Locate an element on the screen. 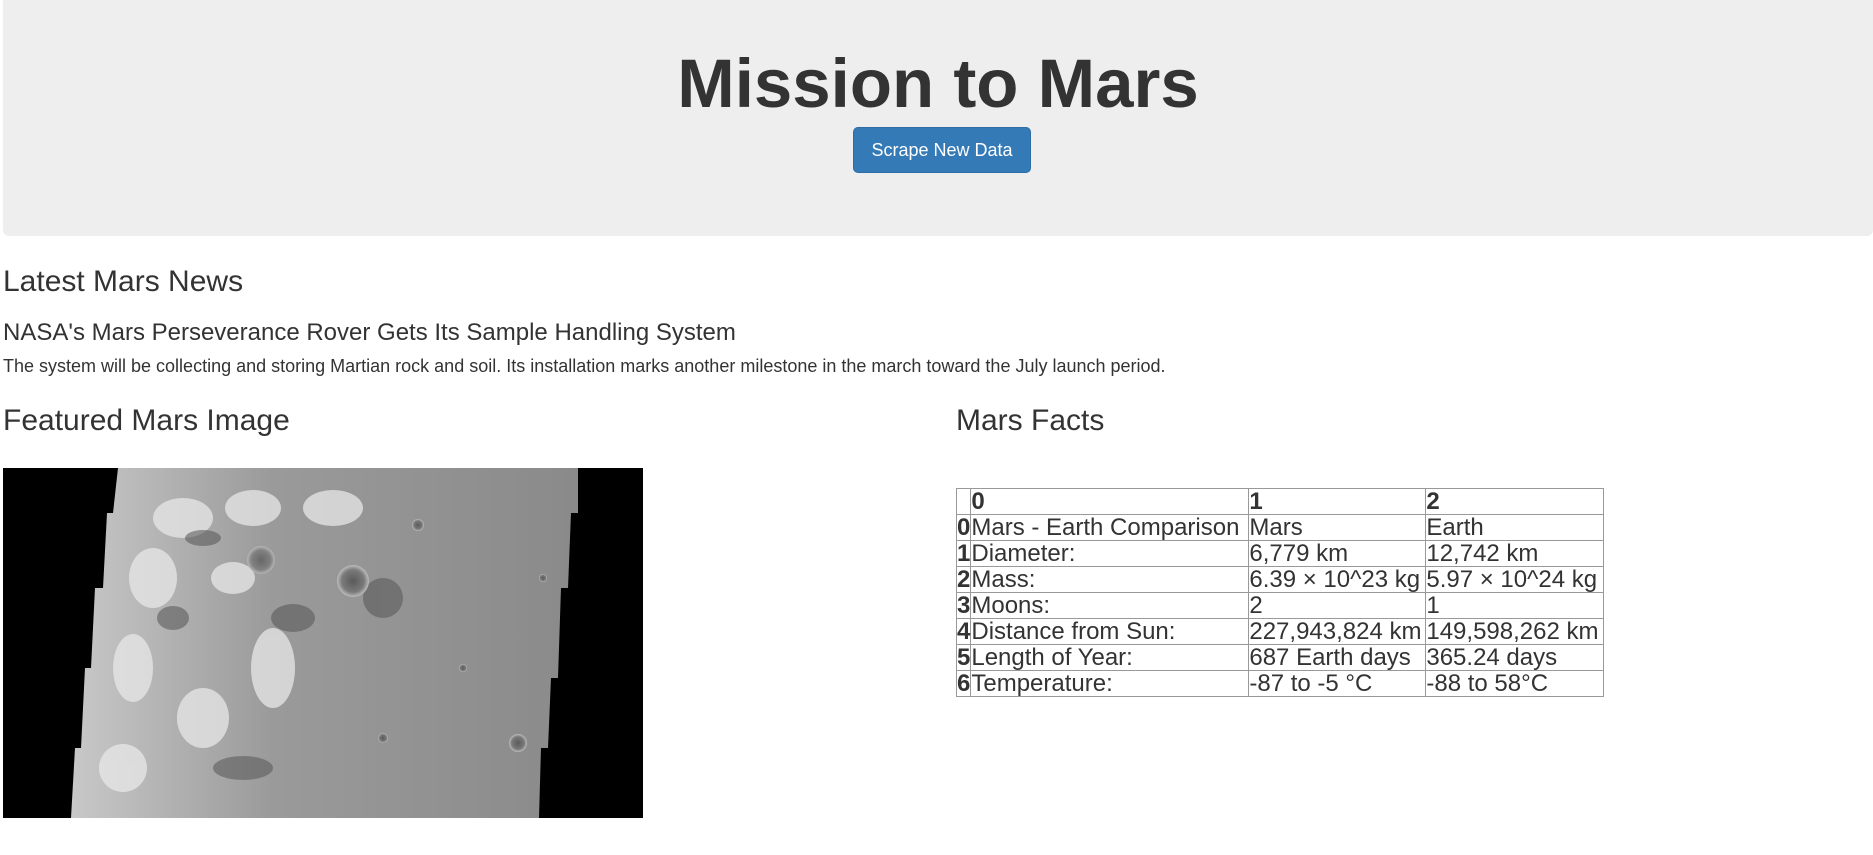 The width and height of the screenshot is (1873, 855). row-index: 3 is located at coordinates (963, 605).